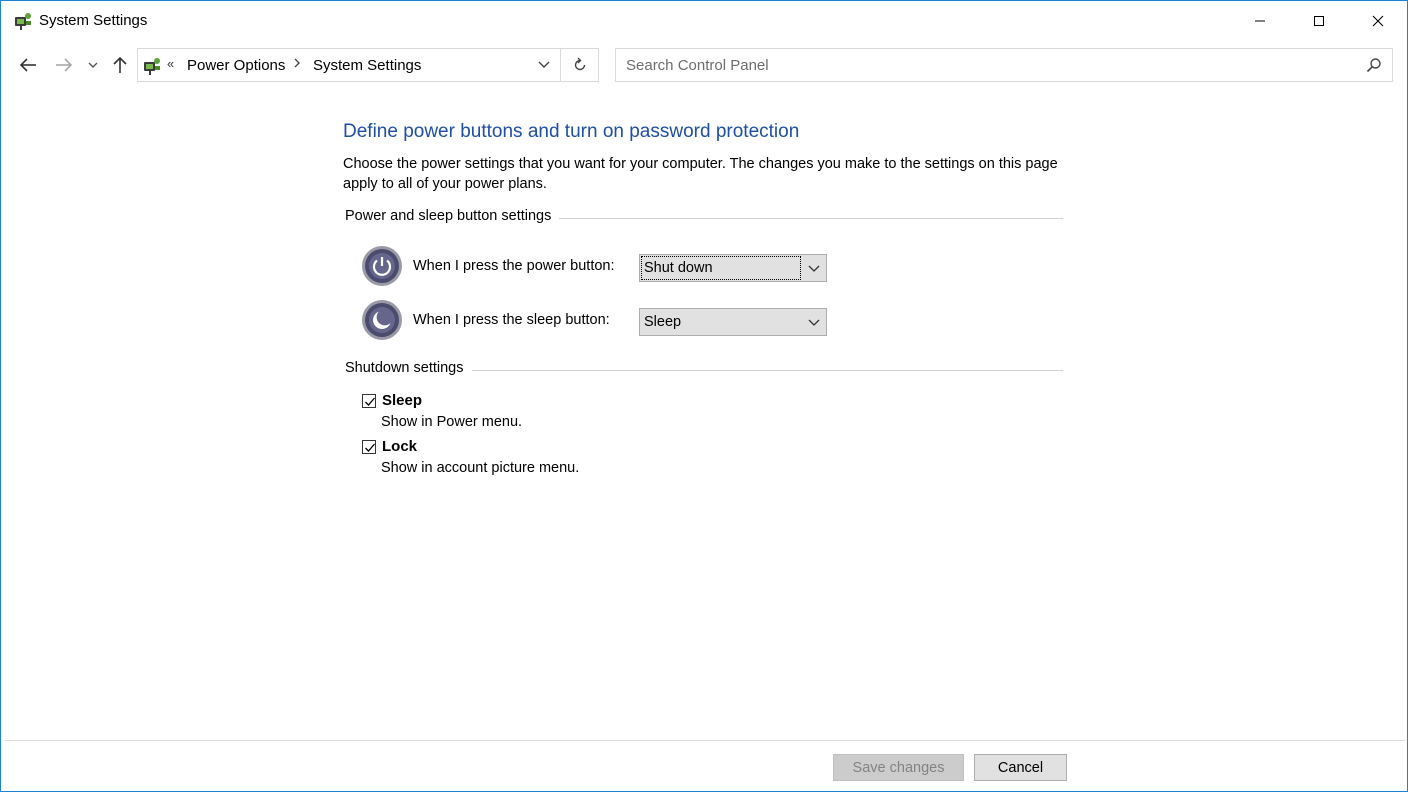 The width and height of the screenshot is (1408, 792). Describe the element at coordinates (170, 63) in the screenshot. I see `breadcrumb-overflow: «` at that location.